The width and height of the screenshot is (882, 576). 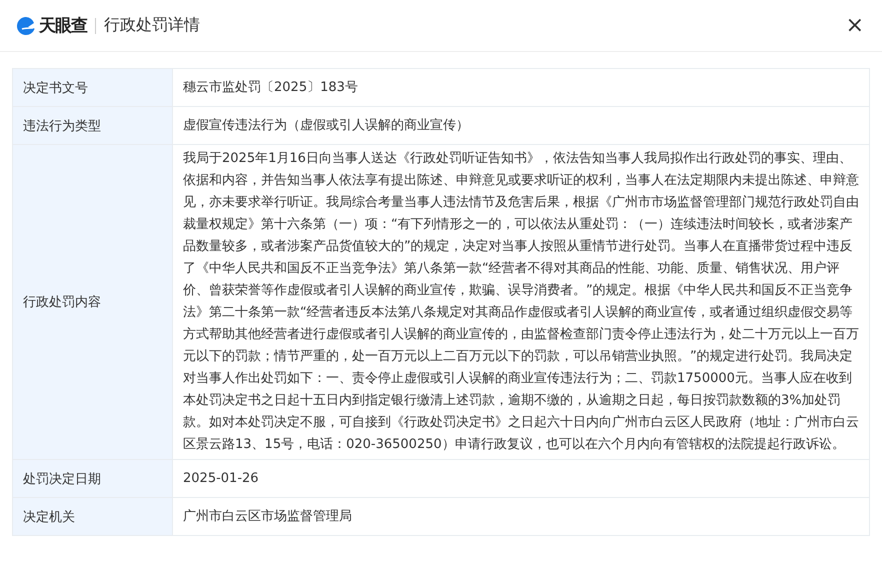 What do you see at coordinates (855, 25) in the screenshot?
I see `close-button: ×` at bounding box center [855, 25].